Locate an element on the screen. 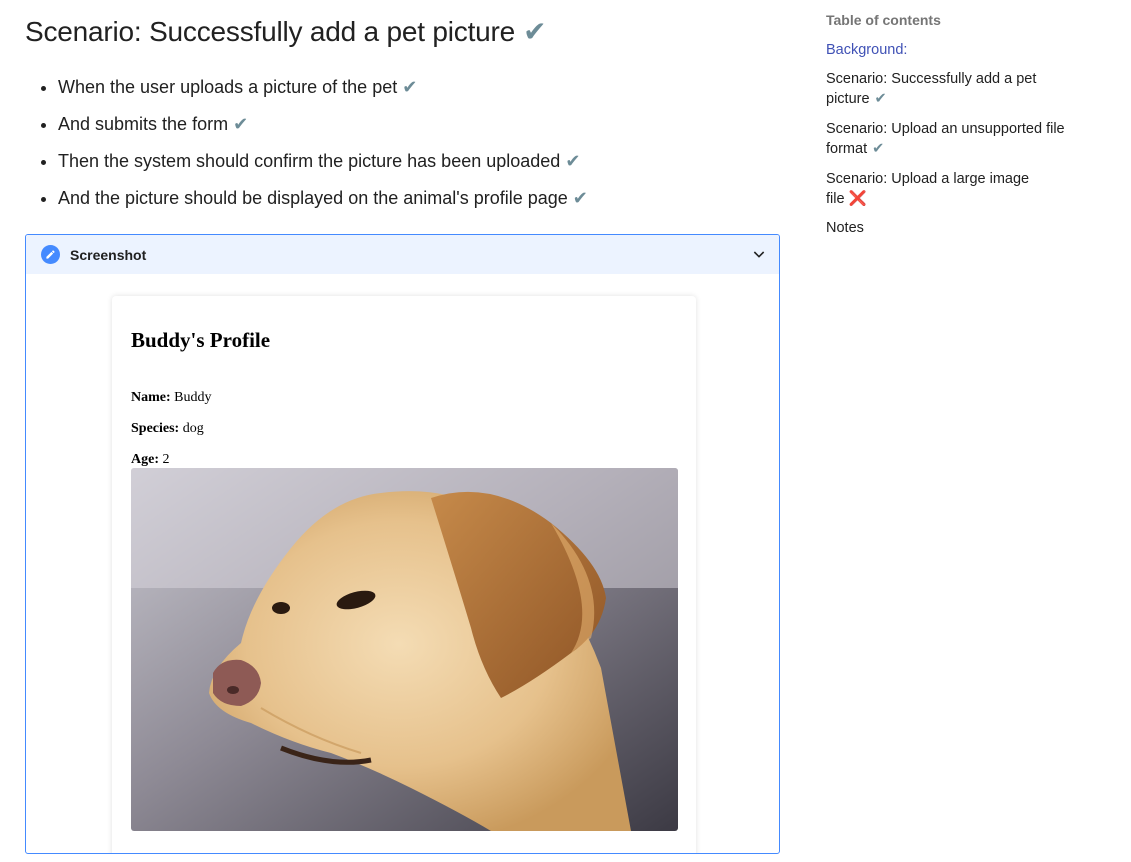  toc-item-background: Background: is located at coordinates (946, 50).